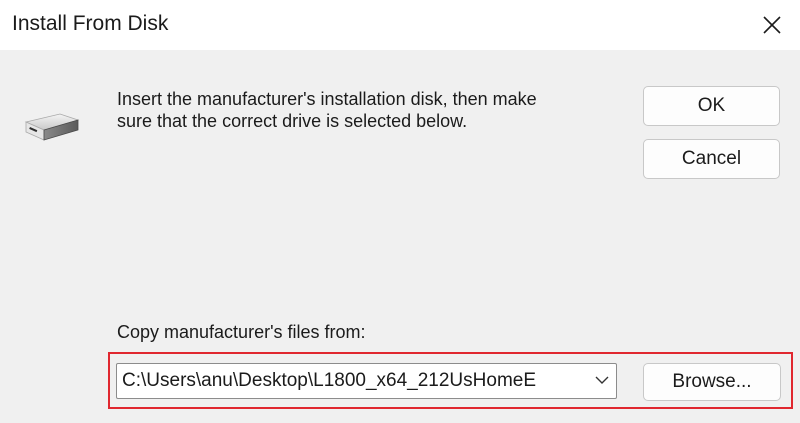  What do you see at coordinates (52, 127) in the screenshot?
I see `disk-drive-icon` at bounding box center [52, 127].